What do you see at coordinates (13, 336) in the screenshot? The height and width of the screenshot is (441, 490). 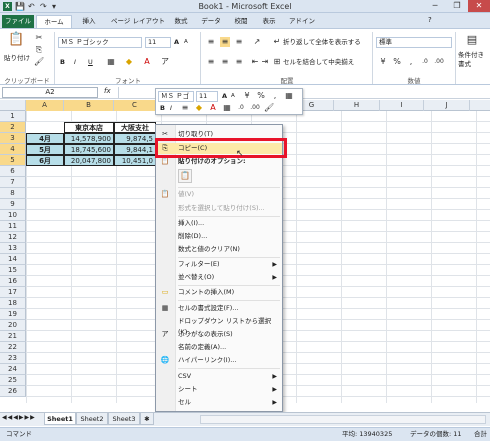 I see `row-header: 21` at bounding box center [13, 336].